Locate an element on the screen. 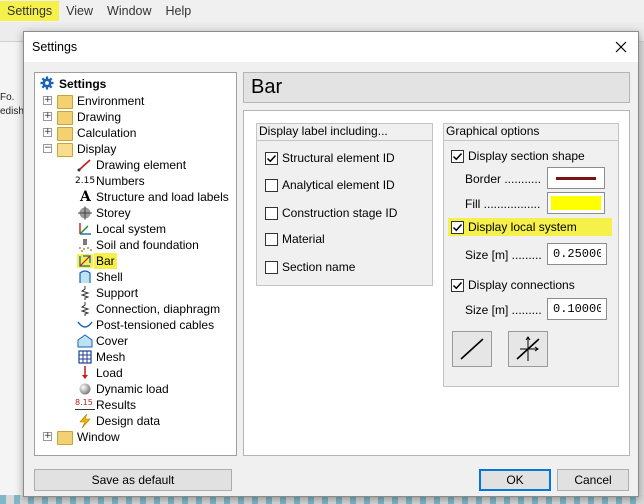 The image size is (644, 504). checkbox-label: Display local system is located at coordinates (522, 227).